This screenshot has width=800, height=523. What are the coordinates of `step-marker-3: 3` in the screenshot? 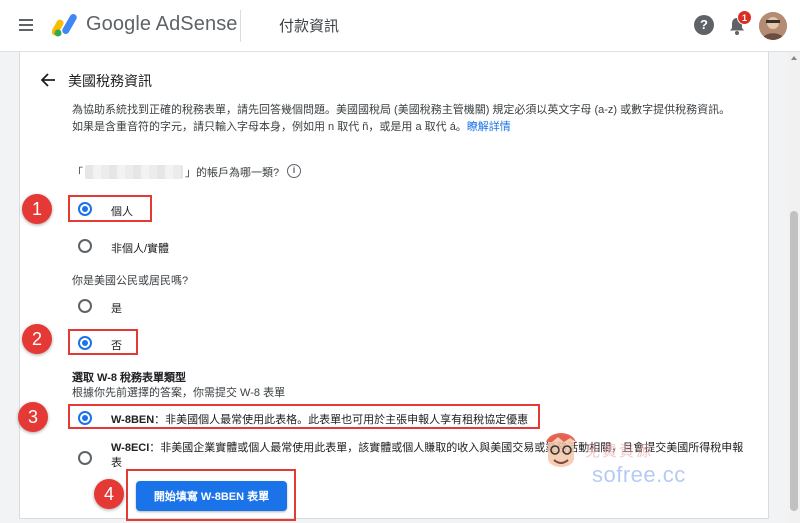 It's located at (33, 417).